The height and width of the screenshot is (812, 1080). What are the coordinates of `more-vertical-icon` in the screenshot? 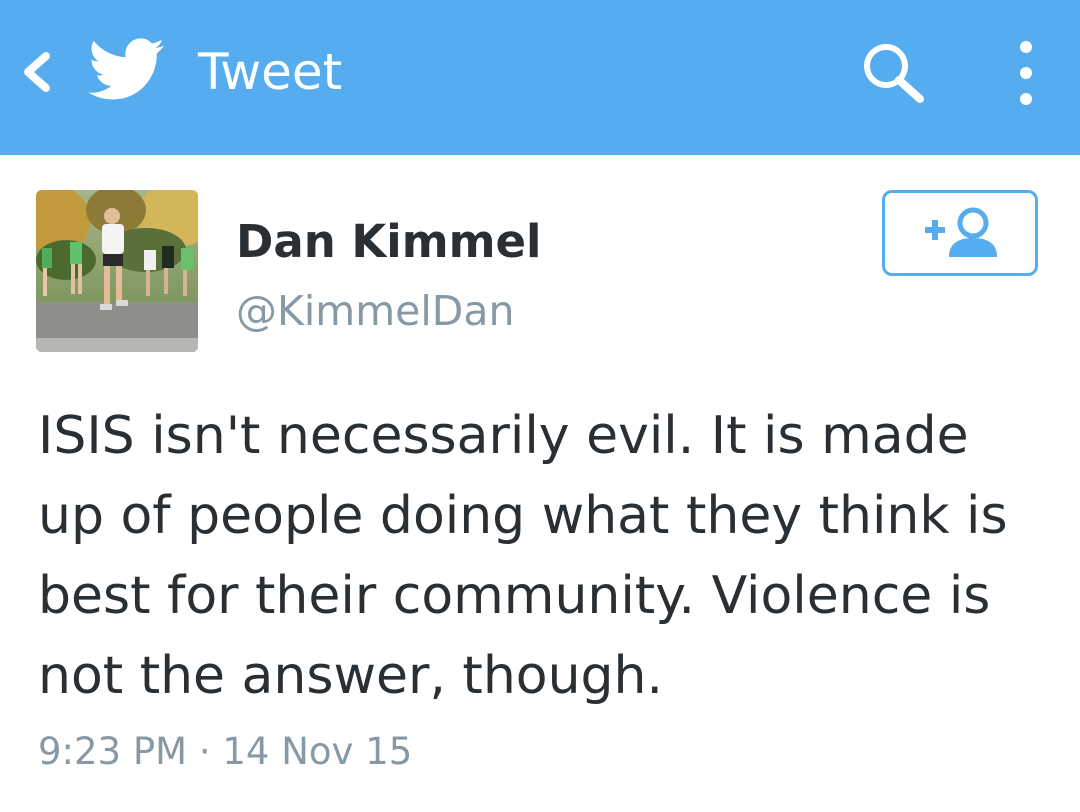 It's located at (1026, 73).